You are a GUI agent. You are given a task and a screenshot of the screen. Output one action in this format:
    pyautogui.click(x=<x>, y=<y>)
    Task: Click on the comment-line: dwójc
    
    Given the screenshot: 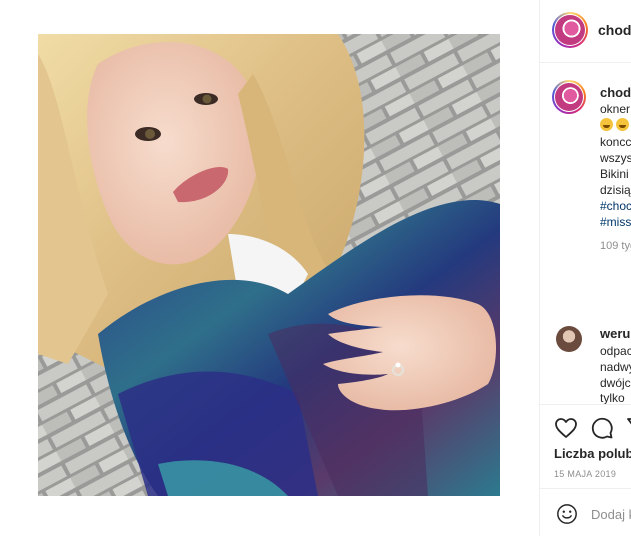 What is the action you would take?
    pyautogui.click(x=615, y=383)
    